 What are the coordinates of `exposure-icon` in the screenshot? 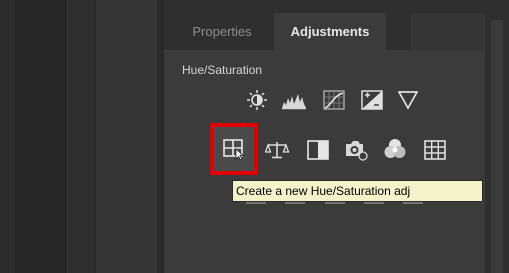 It's located at (372, 100).